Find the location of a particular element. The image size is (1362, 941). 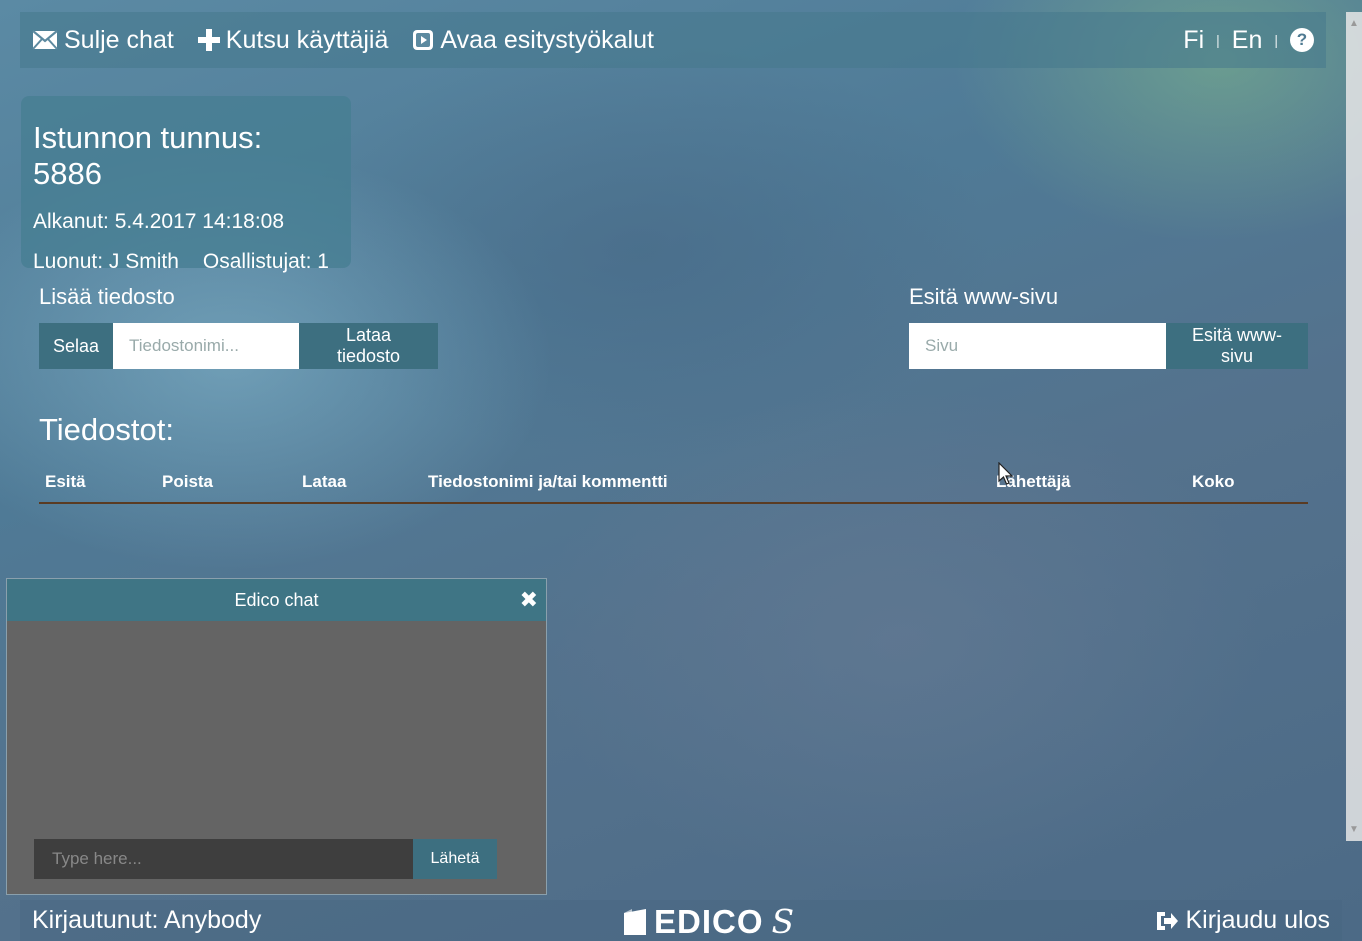

close-chat-button: Sulje chat is located at coordinates (103, 40).